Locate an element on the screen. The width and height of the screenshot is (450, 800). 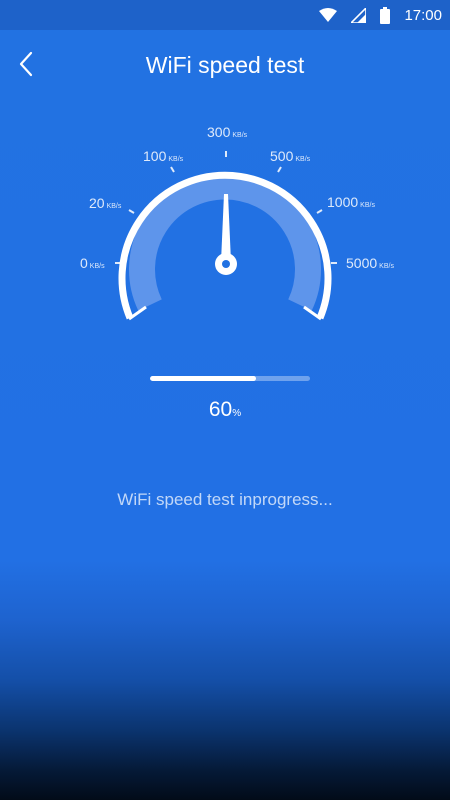
gauge-label-300: 300 KB/s is located at coordinates (227, 132).